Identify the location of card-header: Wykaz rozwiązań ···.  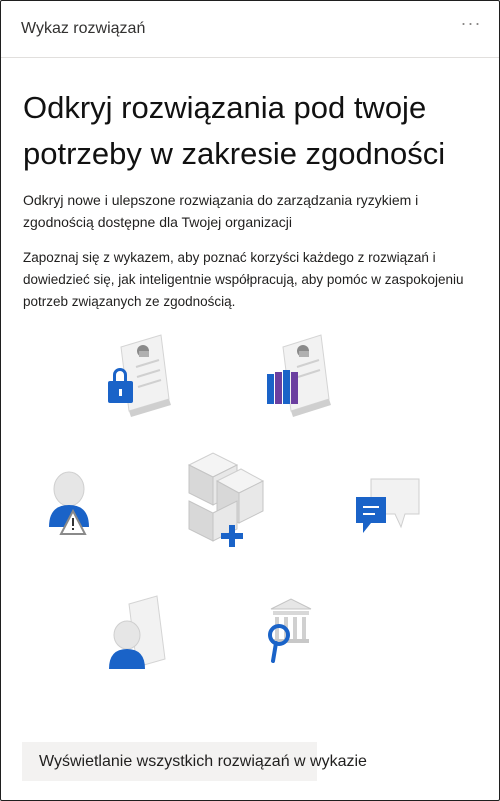
(250, 29).